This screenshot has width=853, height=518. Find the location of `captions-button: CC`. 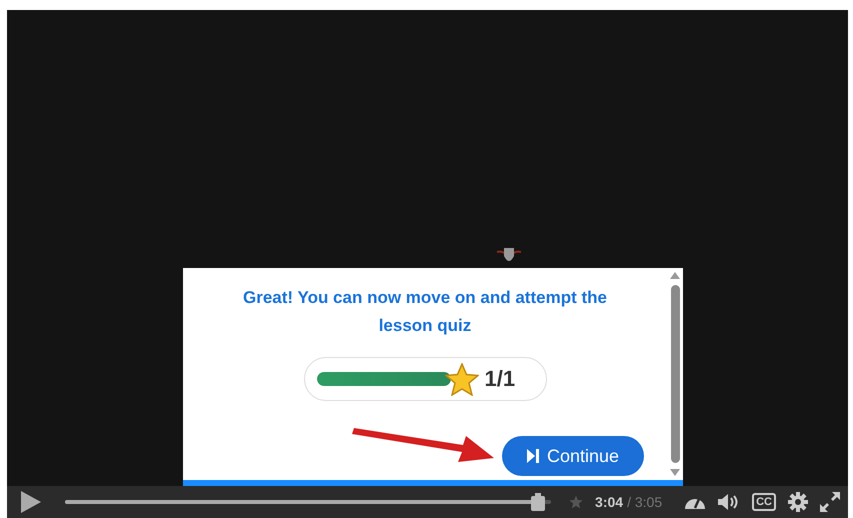

captions-button: CC is located at coordinates (764, 502).